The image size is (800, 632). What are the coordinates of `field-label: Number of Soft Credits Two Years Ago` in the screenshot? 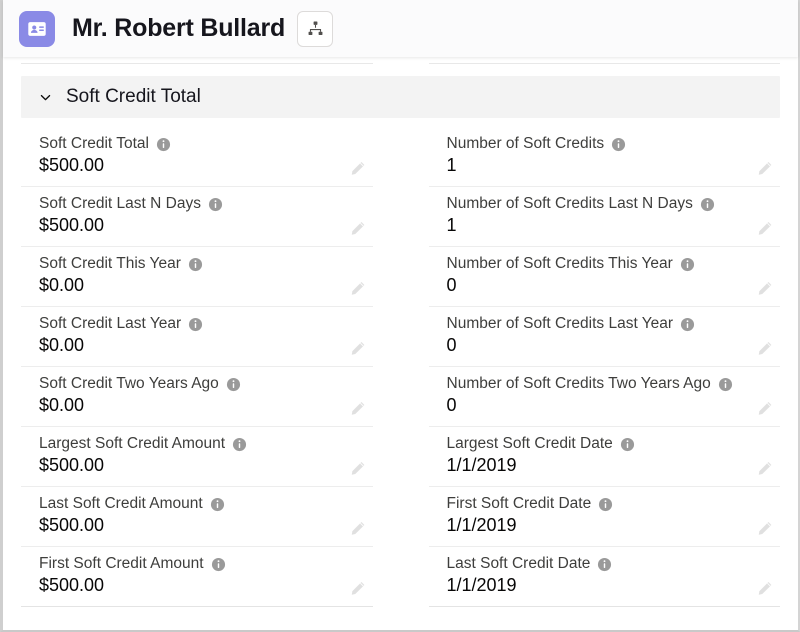 It's located at (578, 383).